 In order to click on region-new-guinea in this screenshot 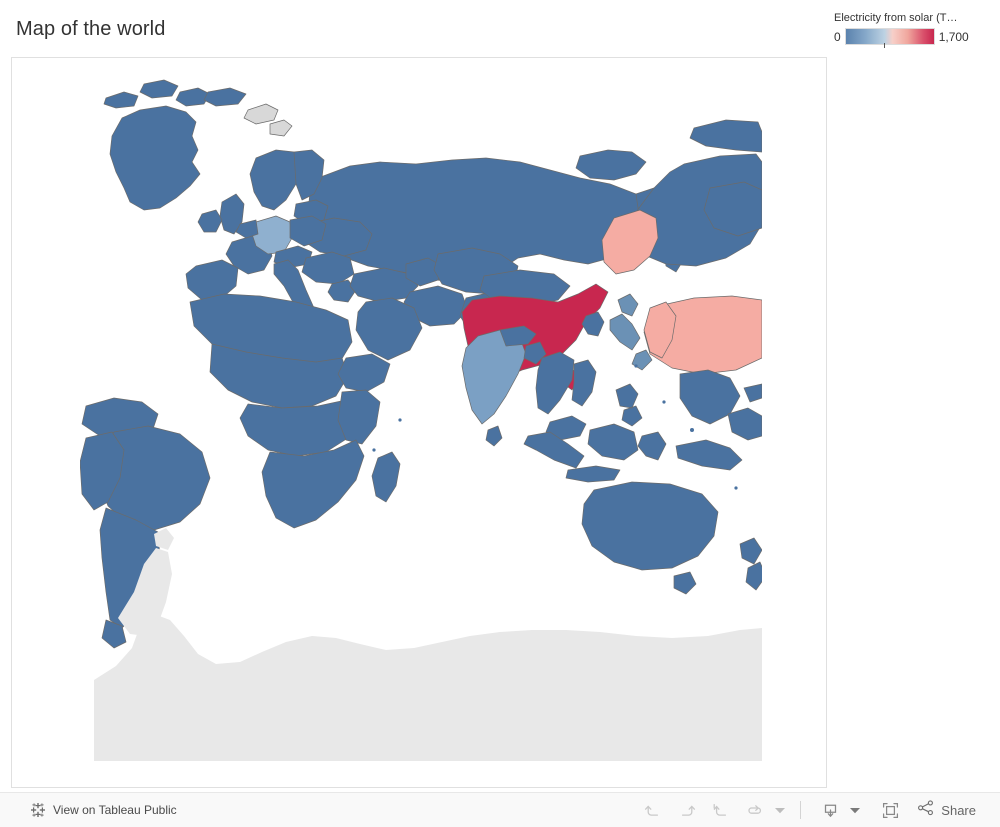, I will do `click(709, 455)`.